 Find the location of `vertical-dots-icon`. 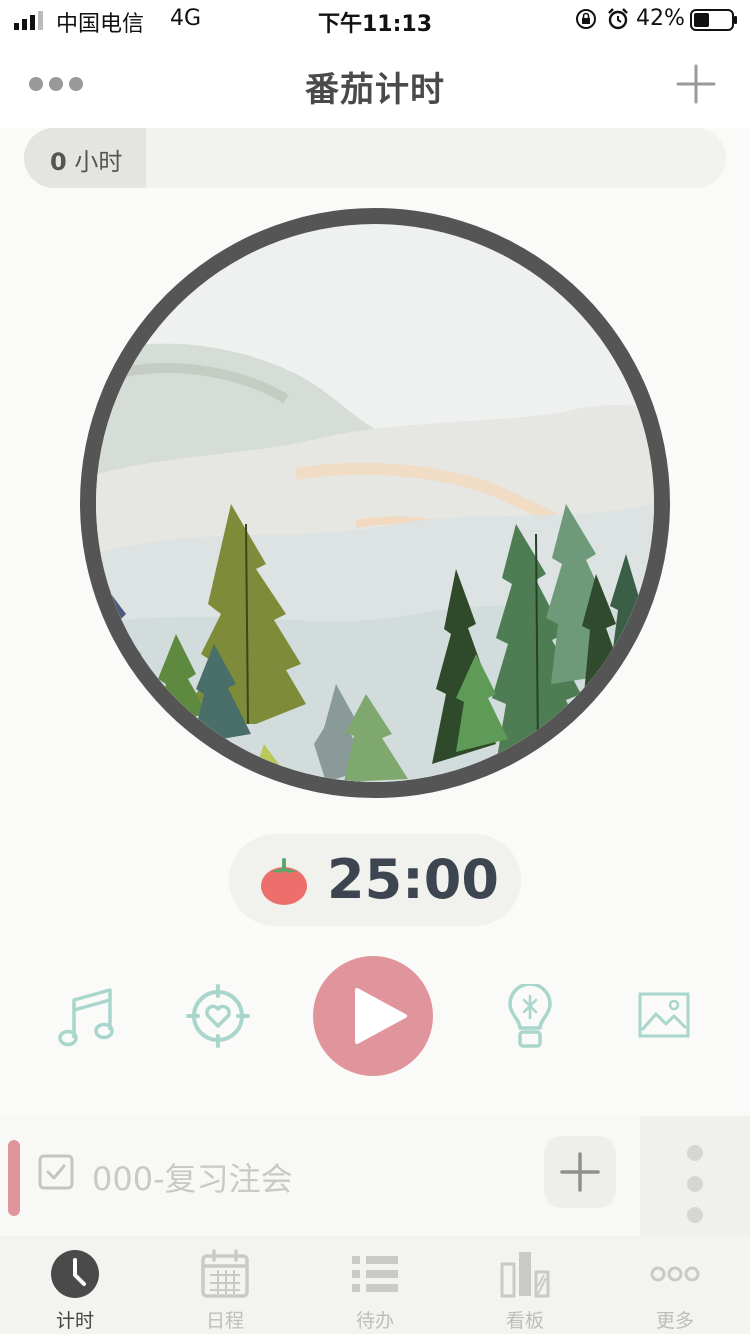

vertical-dots-icon is located at coordinates (695, 1184).